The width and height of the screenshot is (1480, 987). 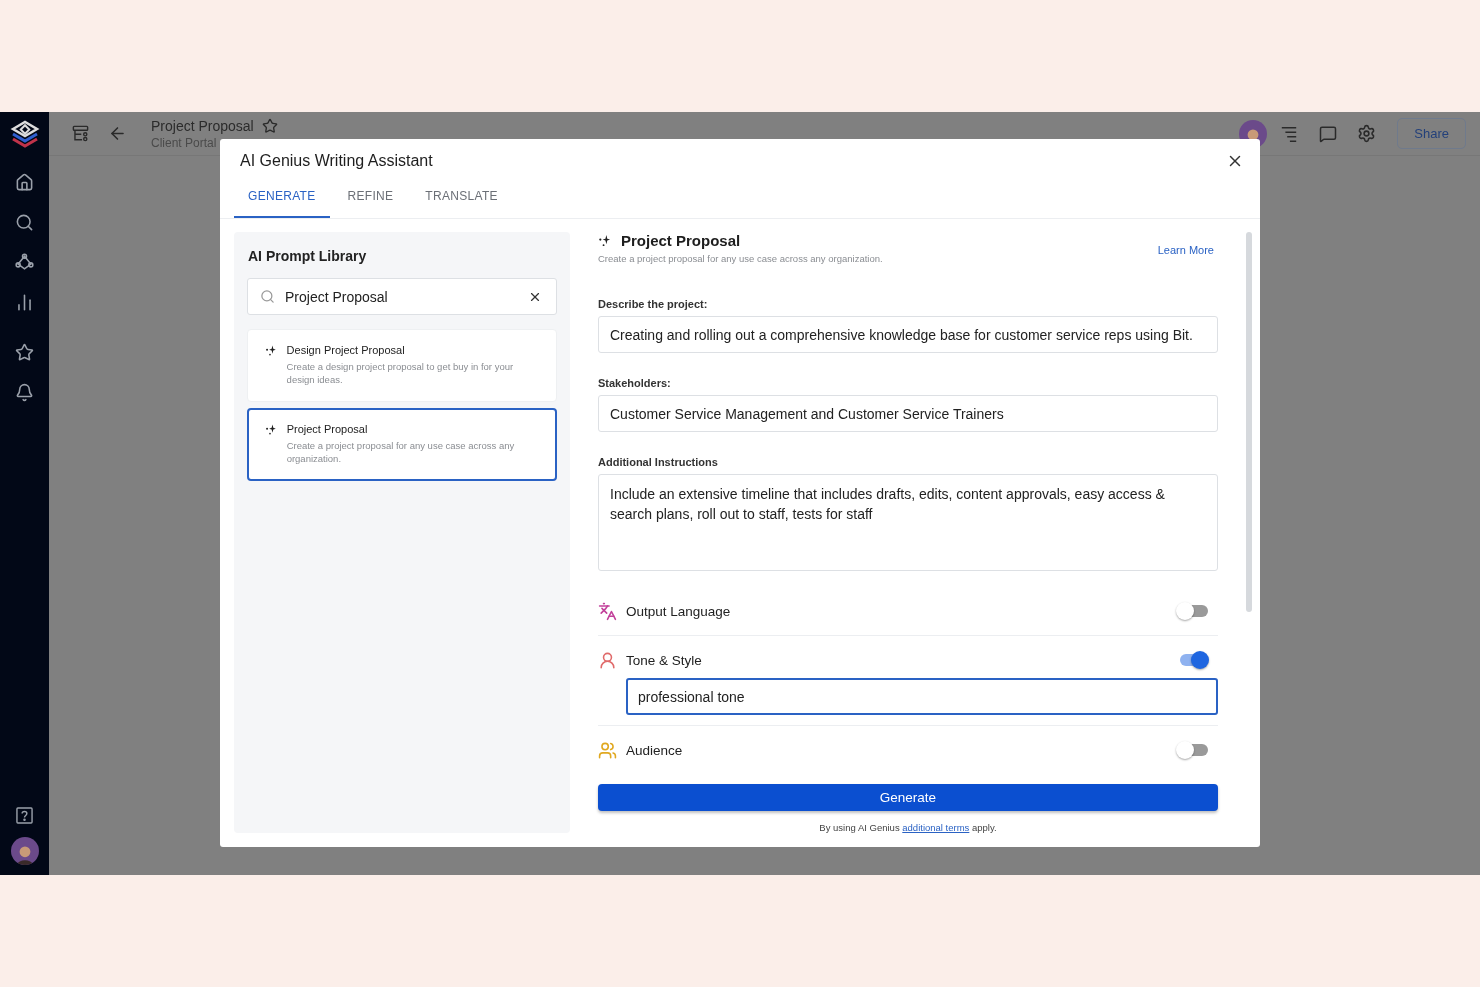 I want to click on search-field: Project Proposal, so click(x=402, y=296).